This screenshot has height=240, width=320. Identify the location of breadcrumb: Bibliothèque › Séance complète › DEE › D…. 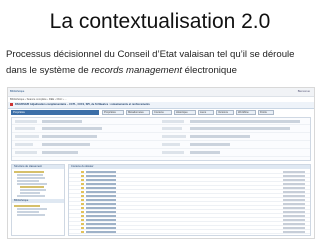
(38, 99).